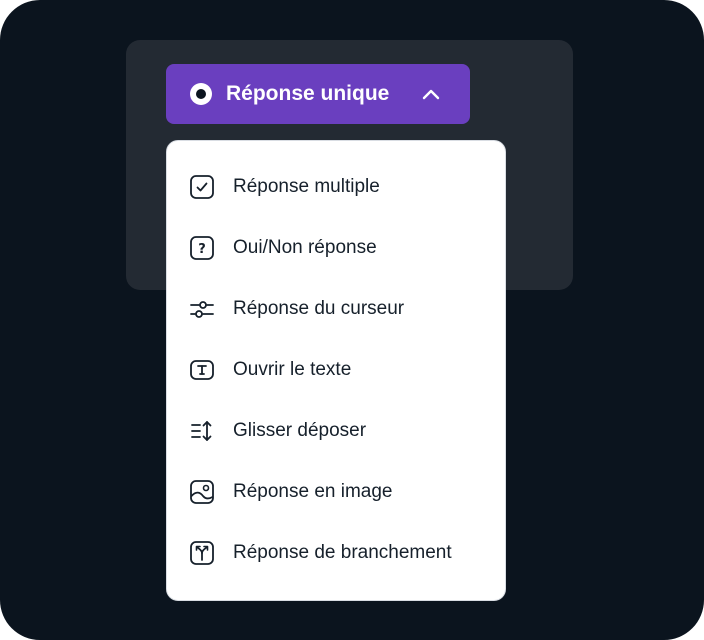 This screenshot has height=640, width=704. I want to click on menu-item-multiple: Réponse multiple, so click(336, 187).